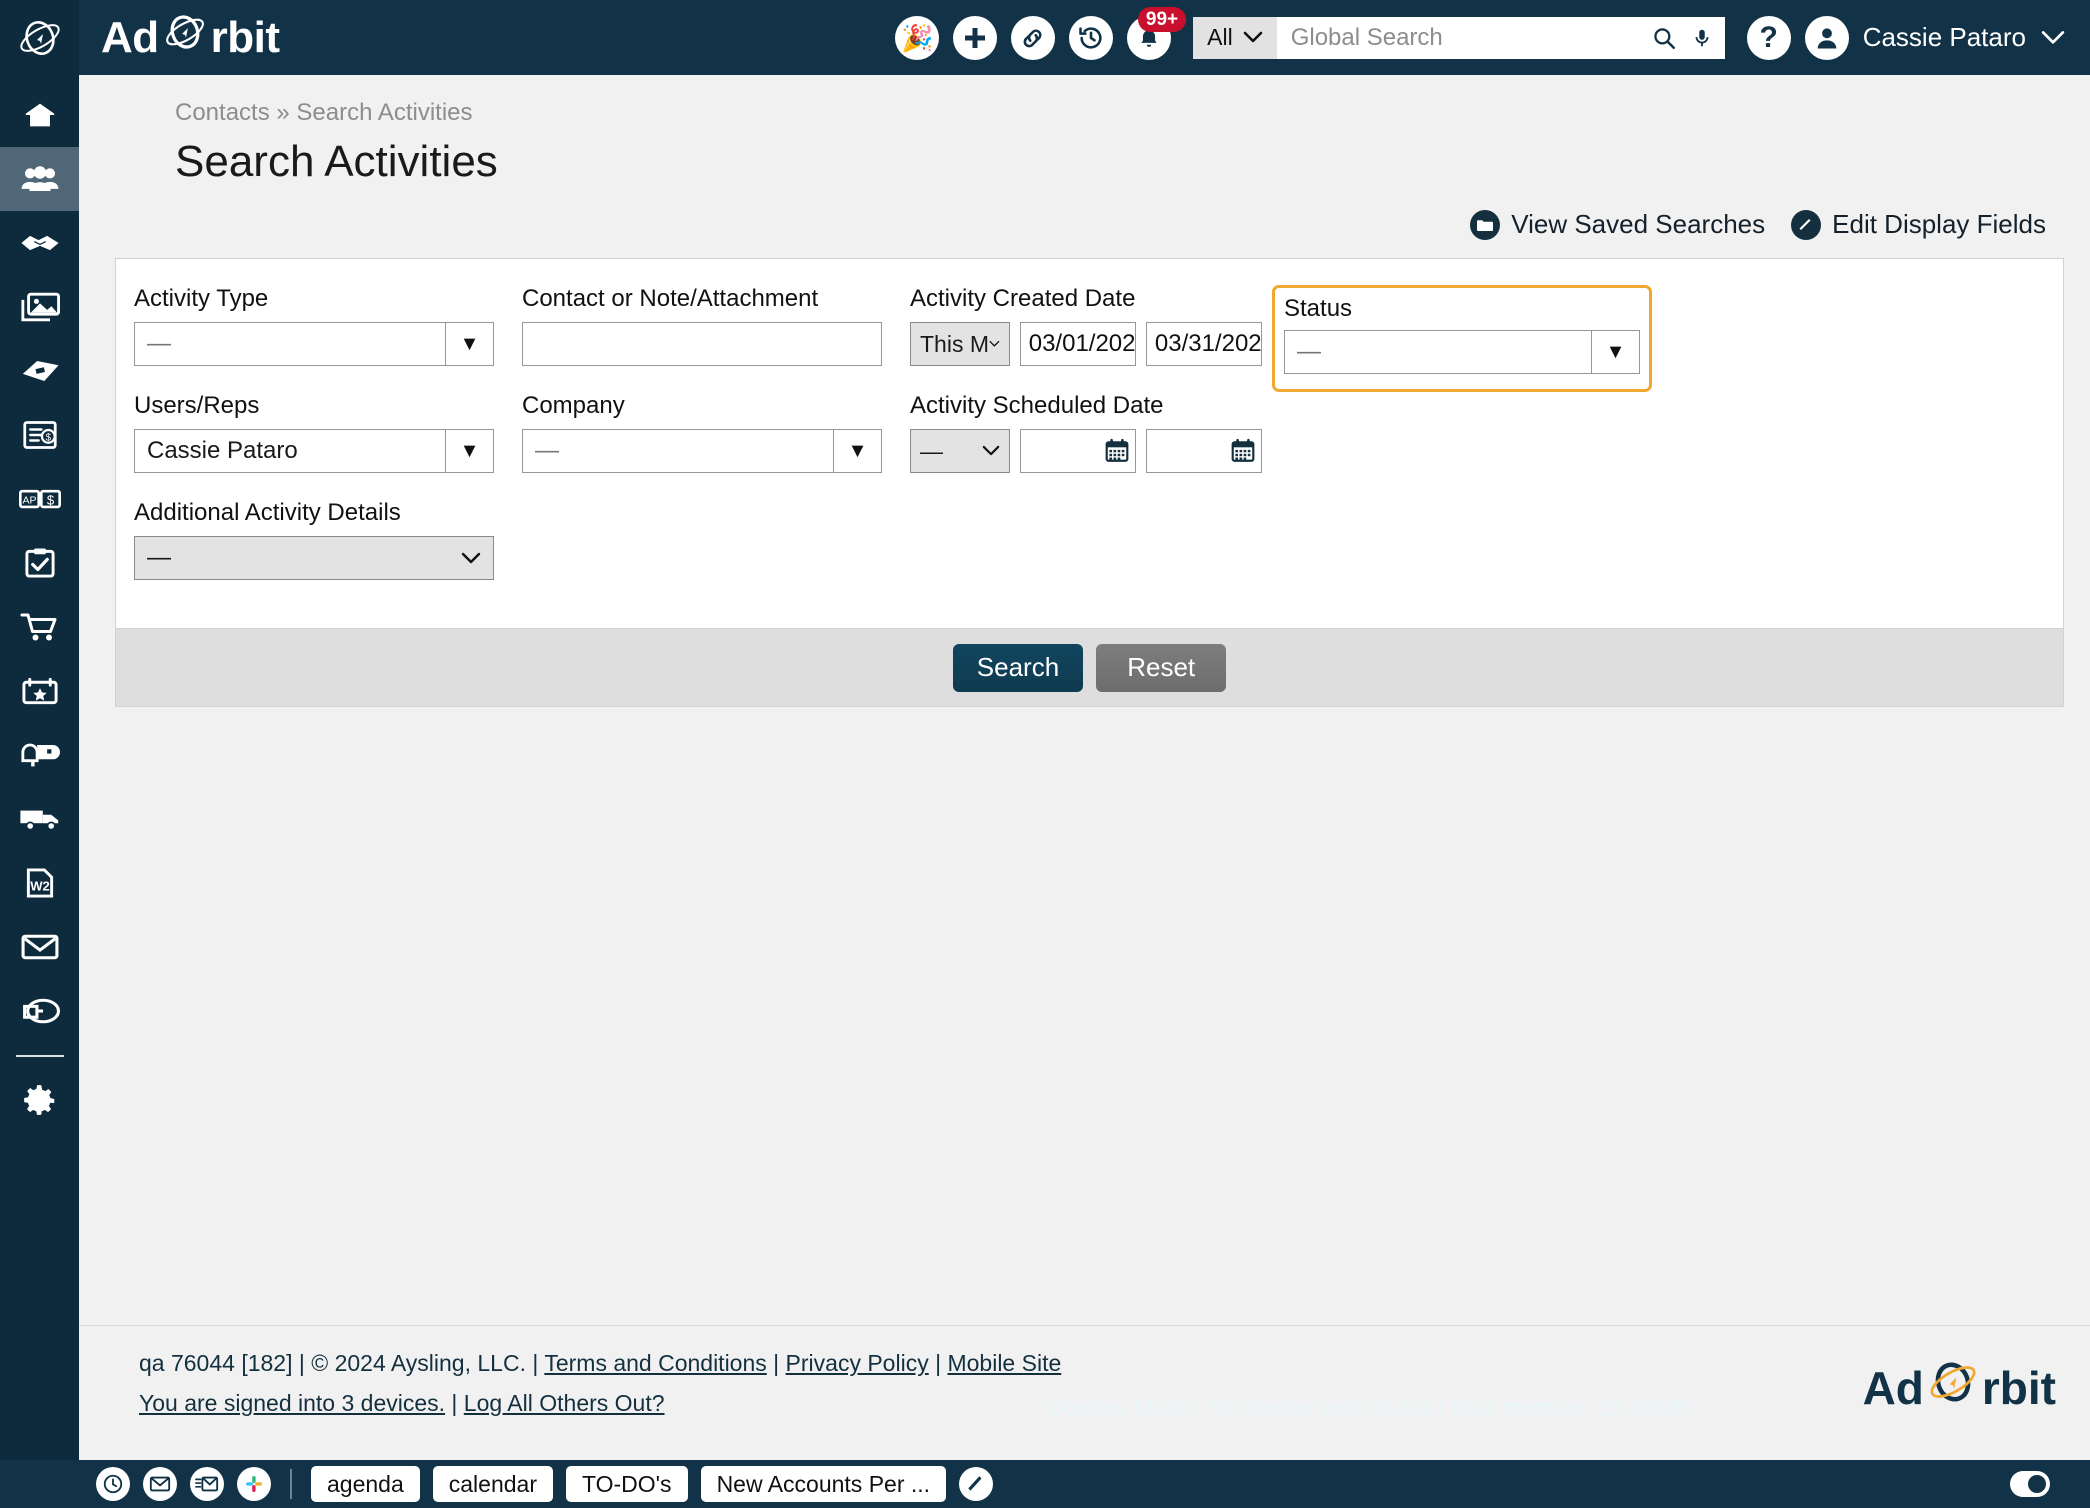 Image resolution: width=2090 pixels, height=1508 pixels. Describe the element at coordinates (39, 1056) in the screenshot. I see `sidebar-divider` at that location.